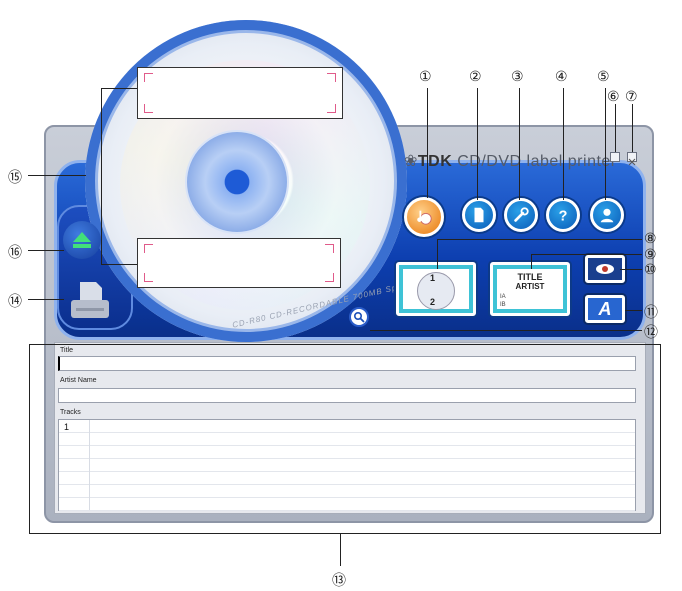  I want to click on wrench-icon, so click(521, 214).